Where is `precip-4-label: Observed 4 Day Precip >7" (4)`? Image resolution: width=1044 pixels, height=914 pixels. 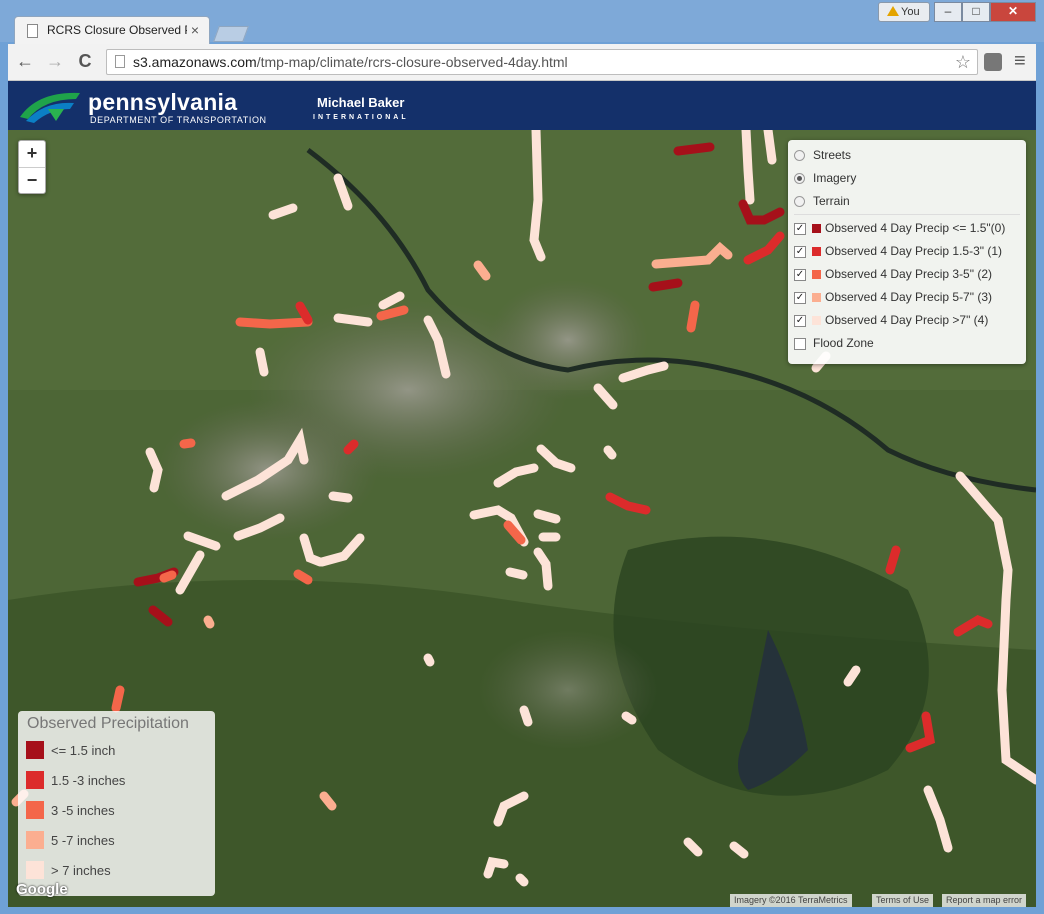 precip-4-label: Observed 4 Day Precip >7" (4) is located at coordinates (907, 320).